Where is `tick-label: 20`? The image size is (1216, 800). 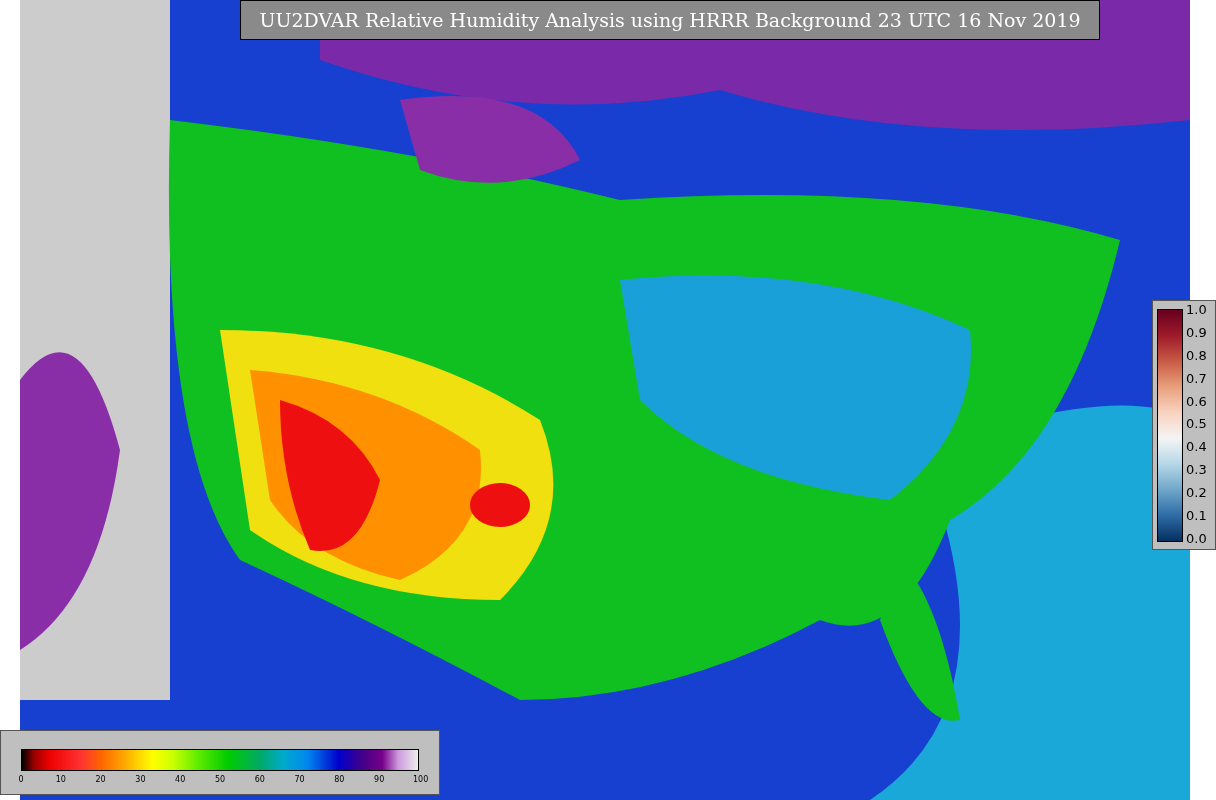 tick-label: 20 is located at coordinates (100, 779).